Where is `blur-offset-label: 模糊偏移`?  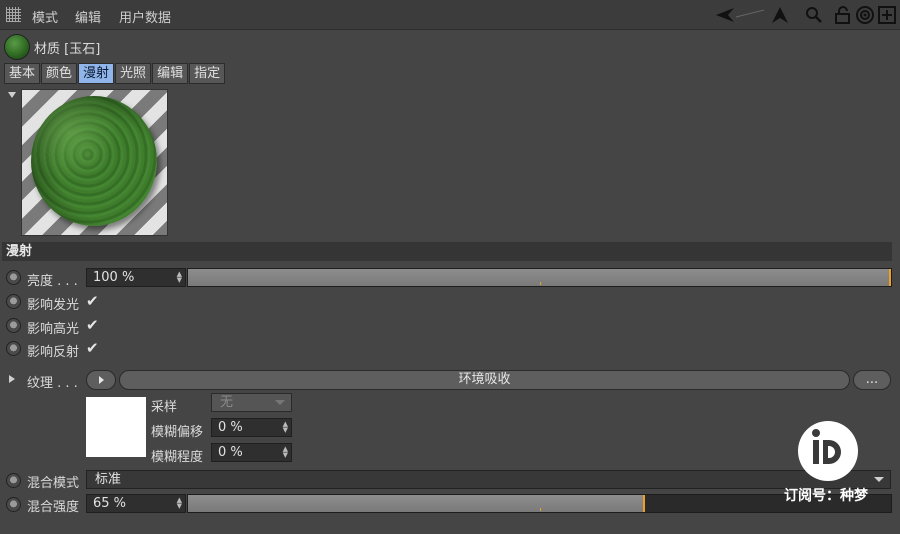
blur-offset-label: 模糊偏移 is located at coordinates (177, 432).